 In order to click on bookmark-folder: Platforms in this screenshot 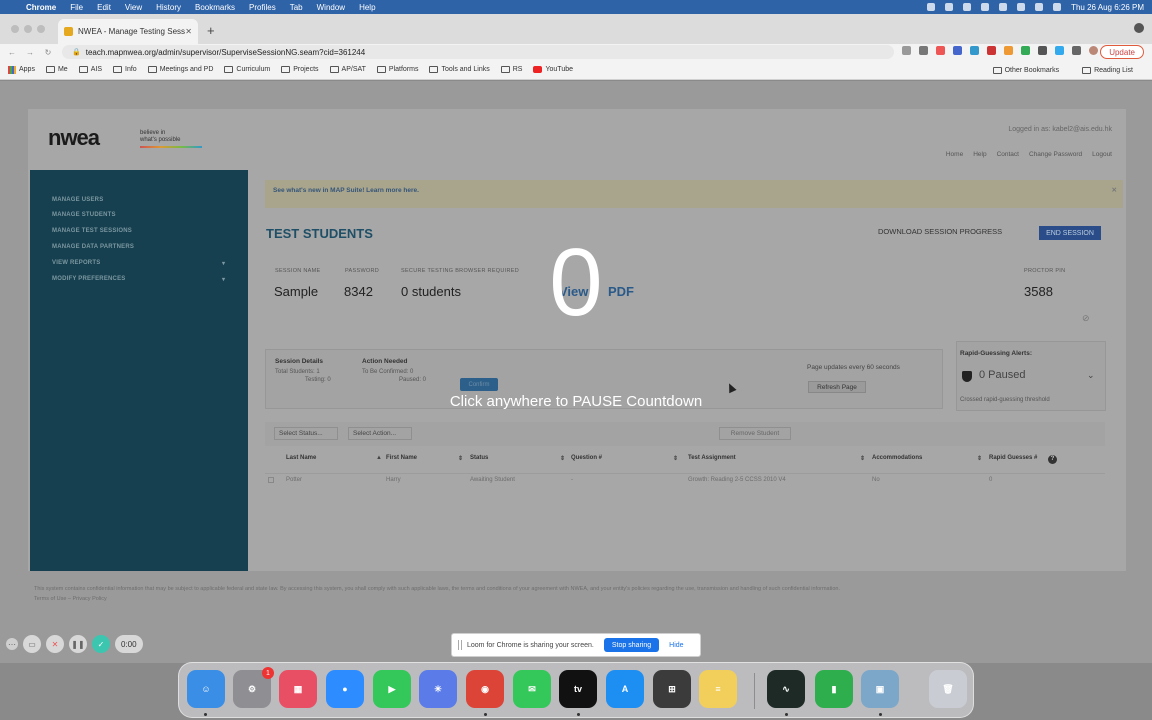, I will do `click(397, 69)`.